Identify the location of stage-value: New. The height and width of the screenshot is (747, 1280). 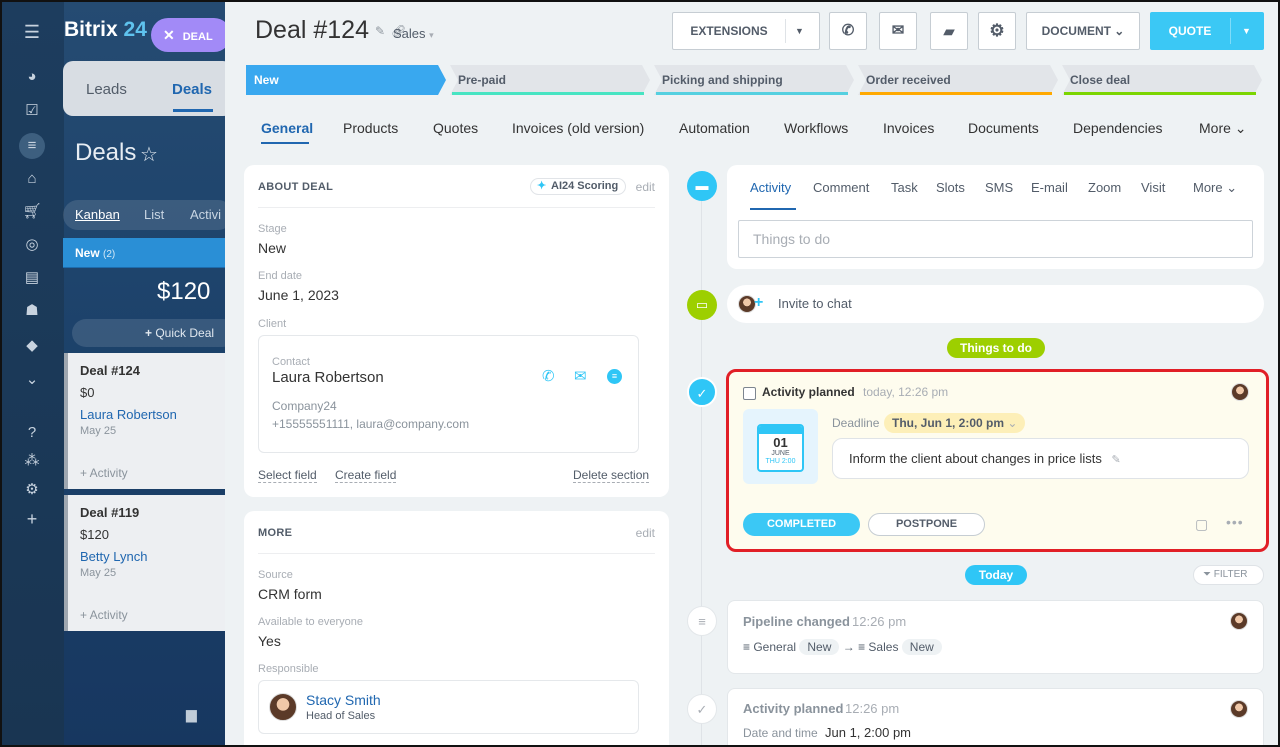
(272, 248).